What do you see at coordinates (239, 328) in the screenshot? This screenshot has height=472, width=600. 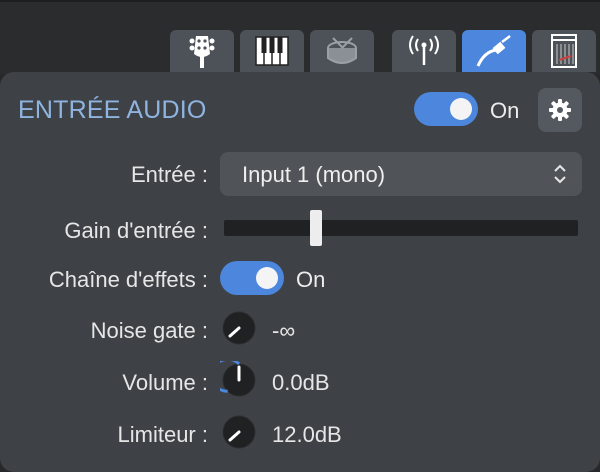 I see `noise-gate-knob` at bounding box center [239, 328].